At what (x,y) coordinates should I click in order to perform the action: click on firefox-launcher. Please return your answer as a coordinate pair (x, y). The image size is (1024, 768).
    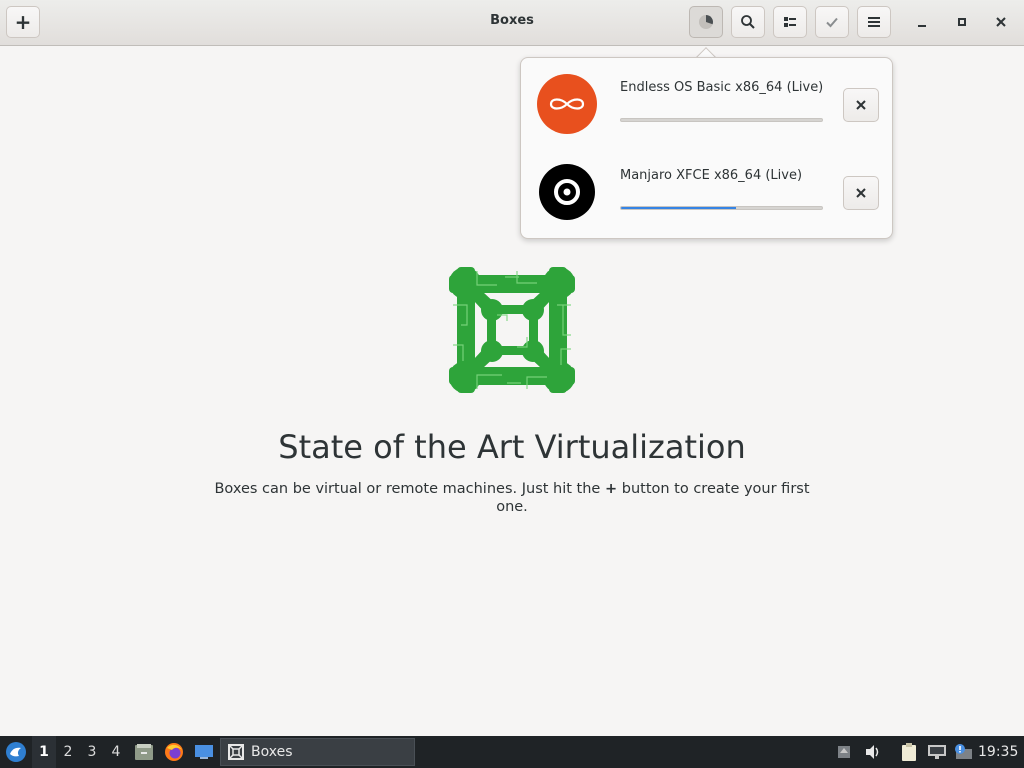
    Looking at the image, I should click on (174, 752).